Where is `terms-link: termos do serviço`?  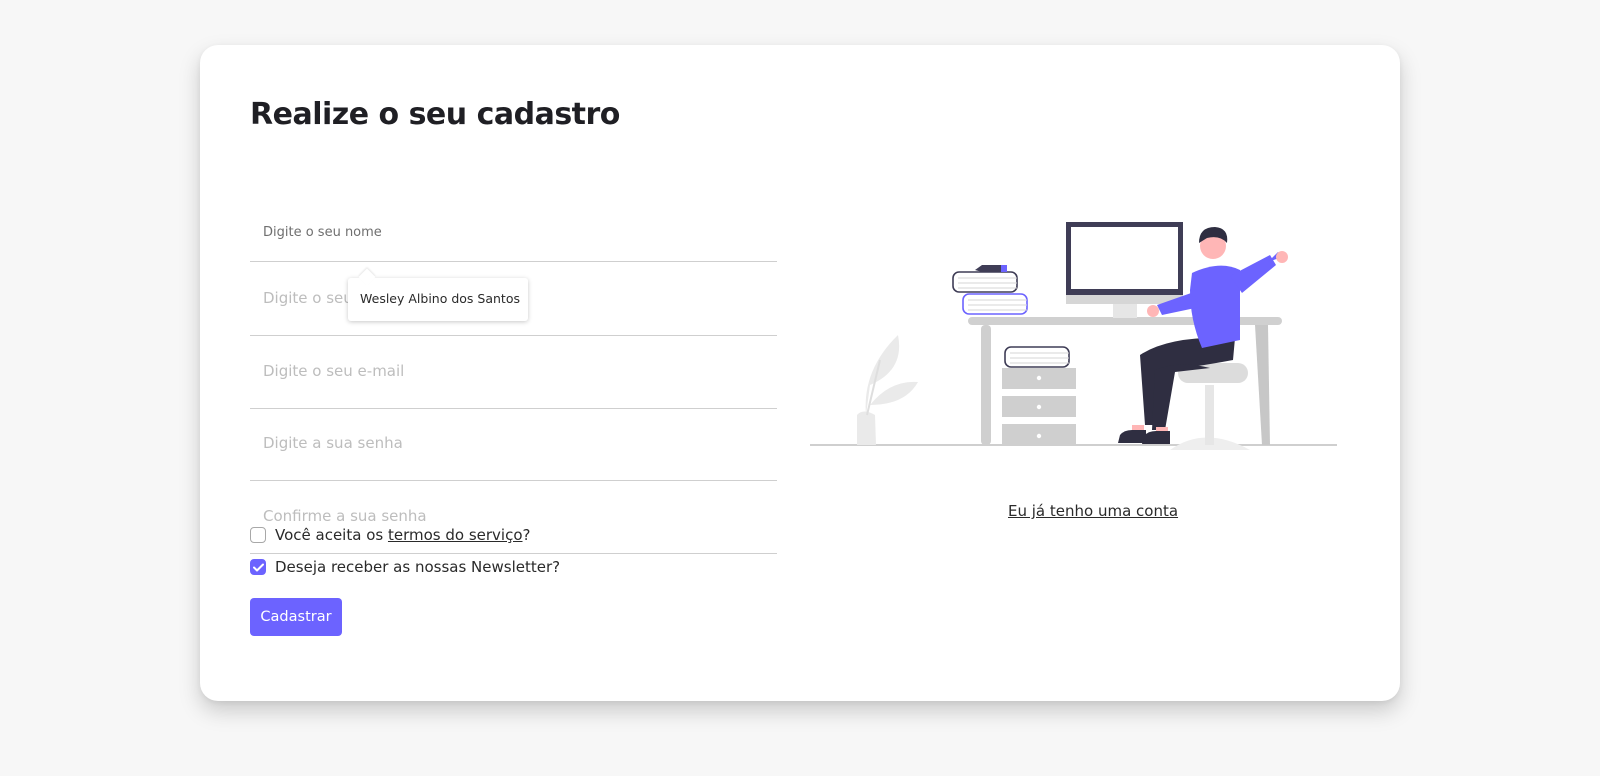 terms-link: termos do serviço is located at coordinates (455, 535).